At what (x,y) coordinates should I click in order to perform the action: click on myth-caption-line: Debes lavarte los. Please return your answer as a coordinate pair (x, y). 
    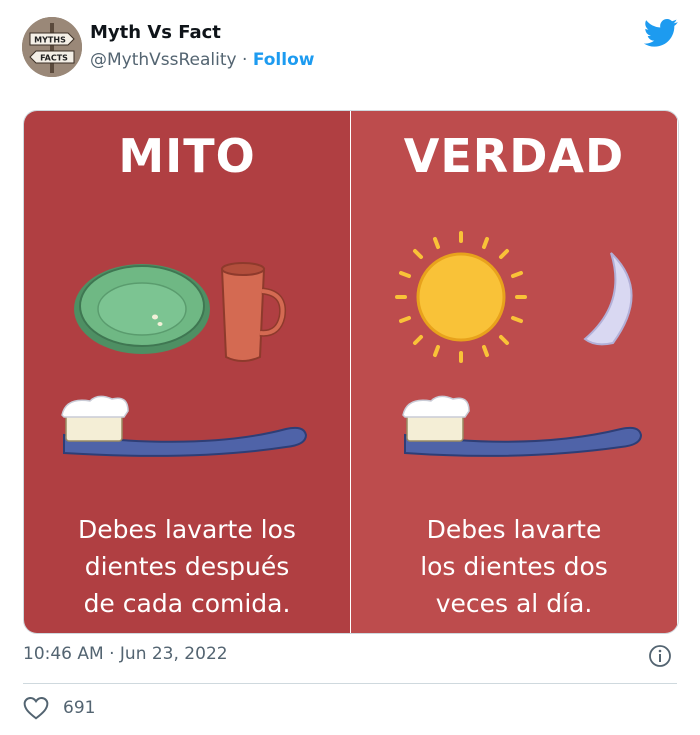
    Looking at the image, I should click on (187, 529).